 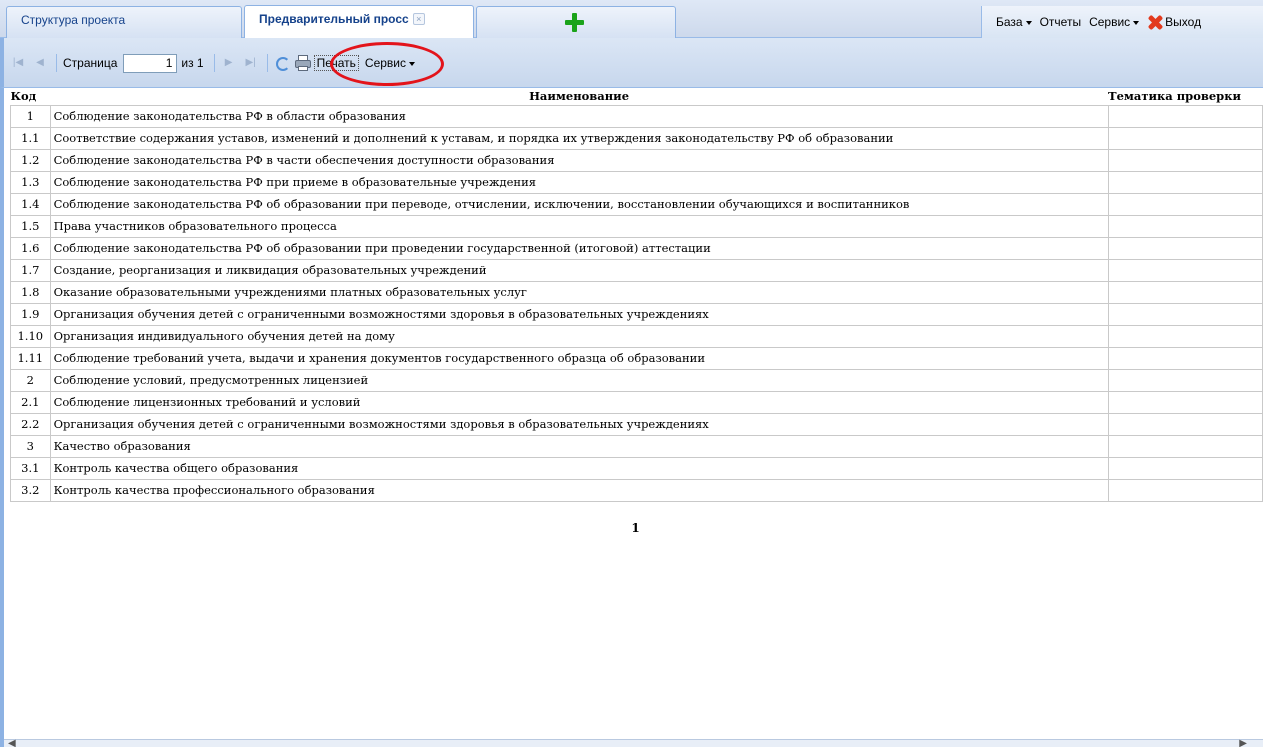 I want to click on menu-service: Сервис, so click(x=1114, y=22).